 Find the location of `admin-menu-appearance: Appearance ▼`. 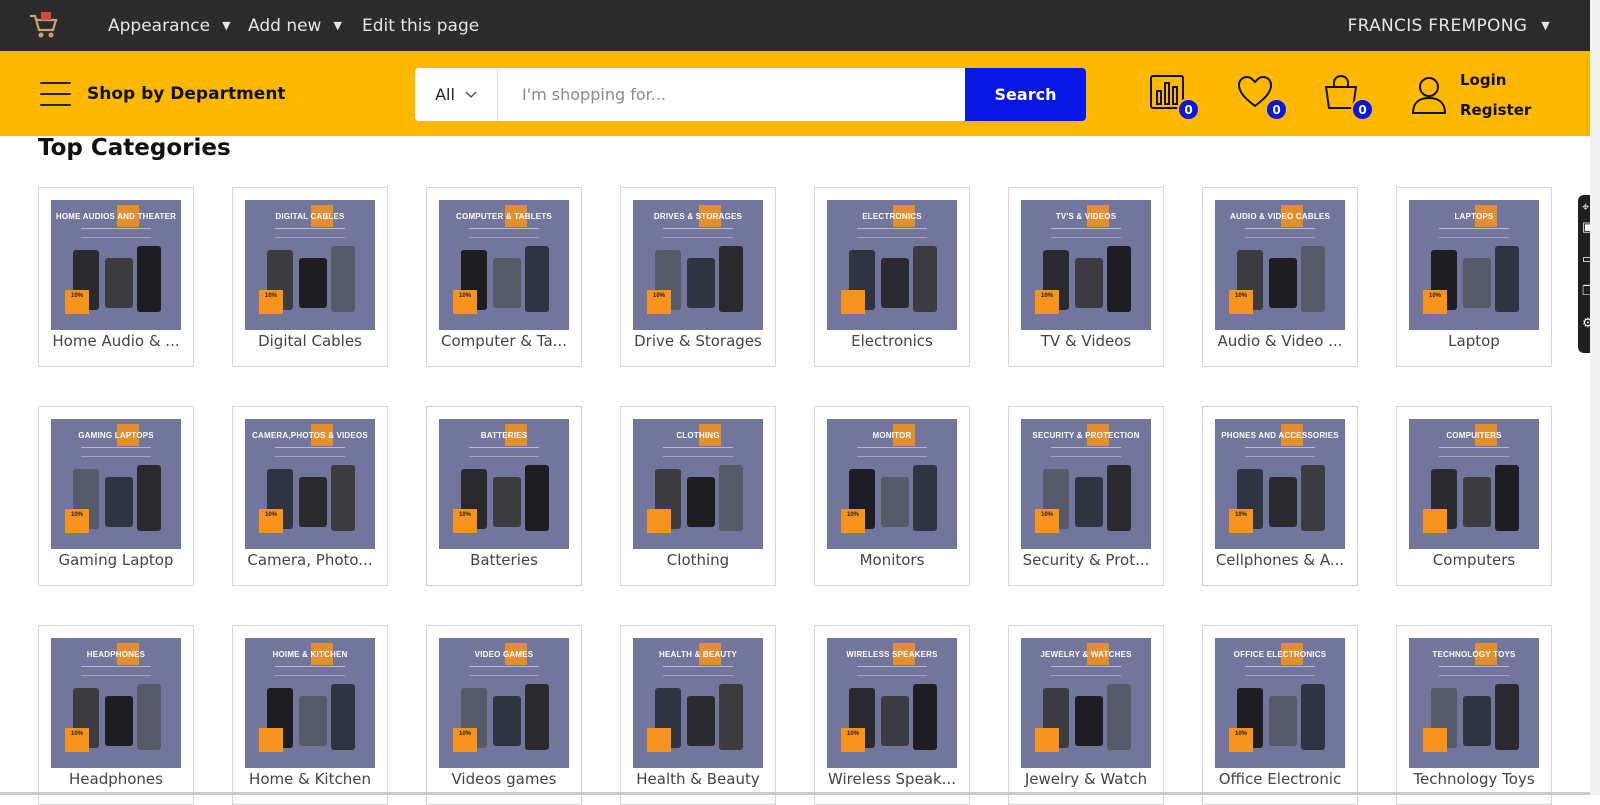

admin-menu-appearance: Appearance ▼ is located at coordinates (169, 25).